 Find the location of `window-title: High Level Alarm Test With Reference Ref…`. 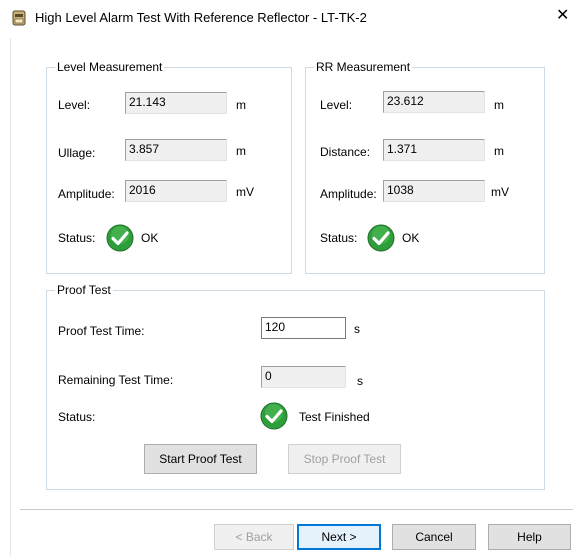

window-title: High Level Alarm Test With Reference Ref… is located at coordinates (201, 17).